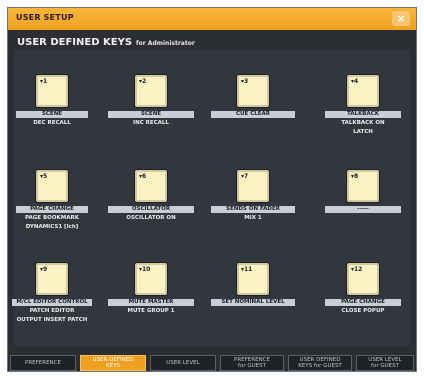 This screenshot has width=424, height=376. Describe the element at coordinates (44, 176) in the screenshot. I see `key-number: ▾5` at that location.